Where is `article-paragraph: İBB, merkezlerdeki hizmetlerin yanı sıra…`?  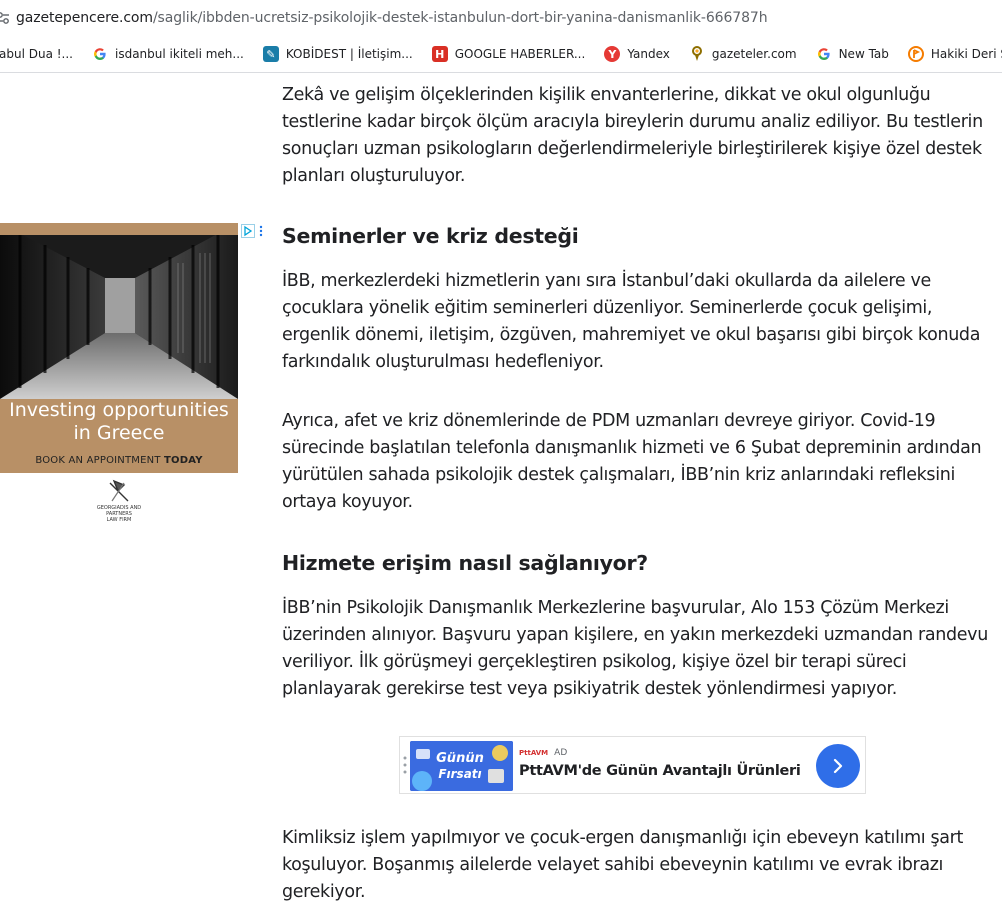
article-paragraph: İBB, merkezlerdeki hizmetlerin yanı sıra… is located at coordinates (631, 321).